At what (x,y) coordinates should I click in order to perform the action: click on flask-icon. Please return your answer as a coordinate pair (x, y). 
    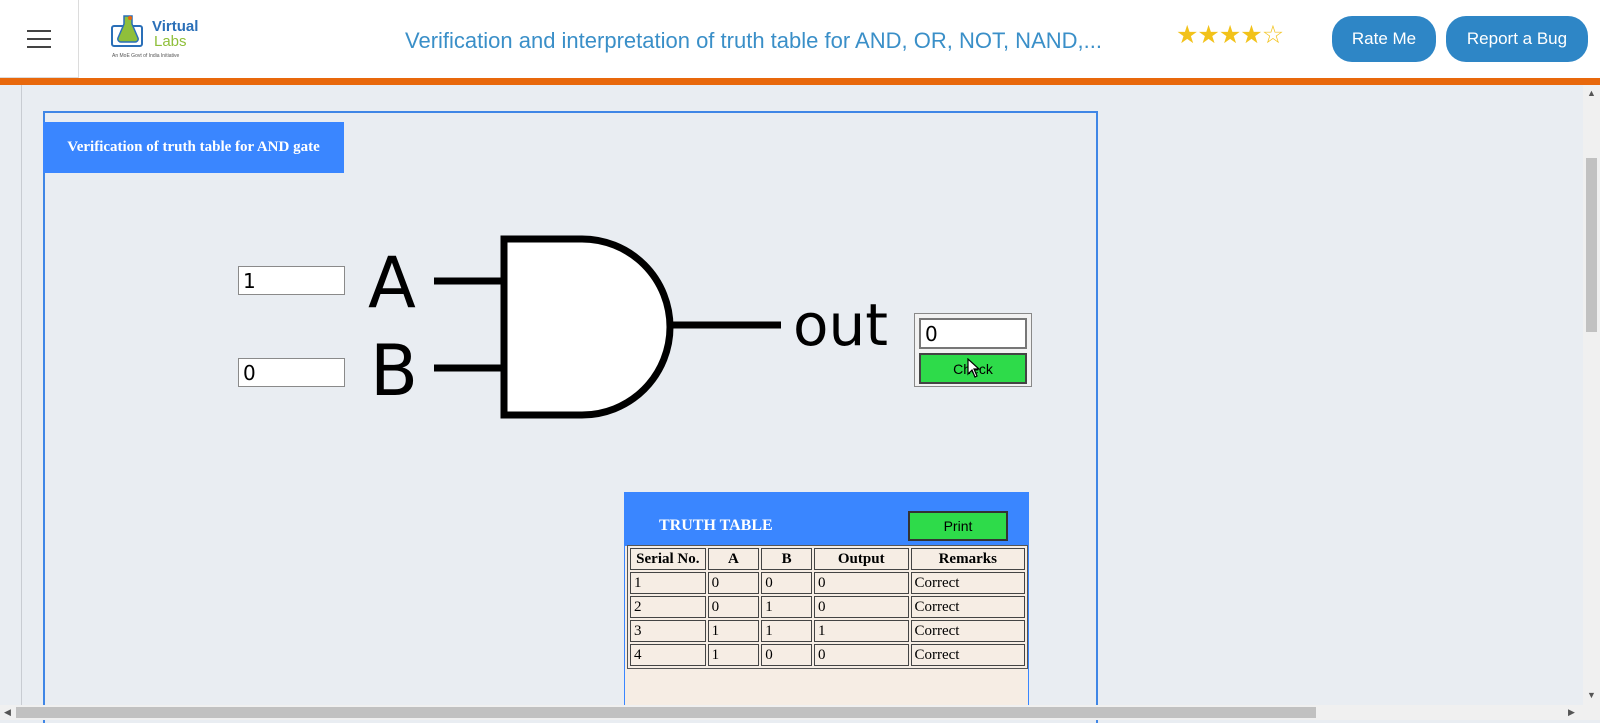
    Looking at the image, I should click on (127, 31).